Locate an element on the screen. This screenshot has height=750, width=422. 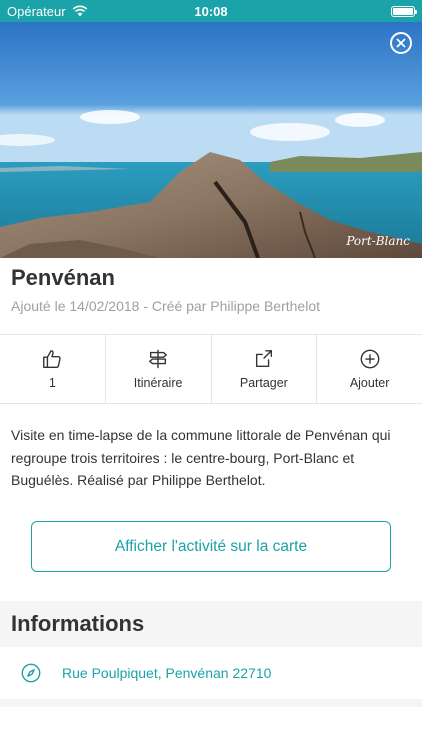
share-label: Partager is located at coordinates (263, 383).